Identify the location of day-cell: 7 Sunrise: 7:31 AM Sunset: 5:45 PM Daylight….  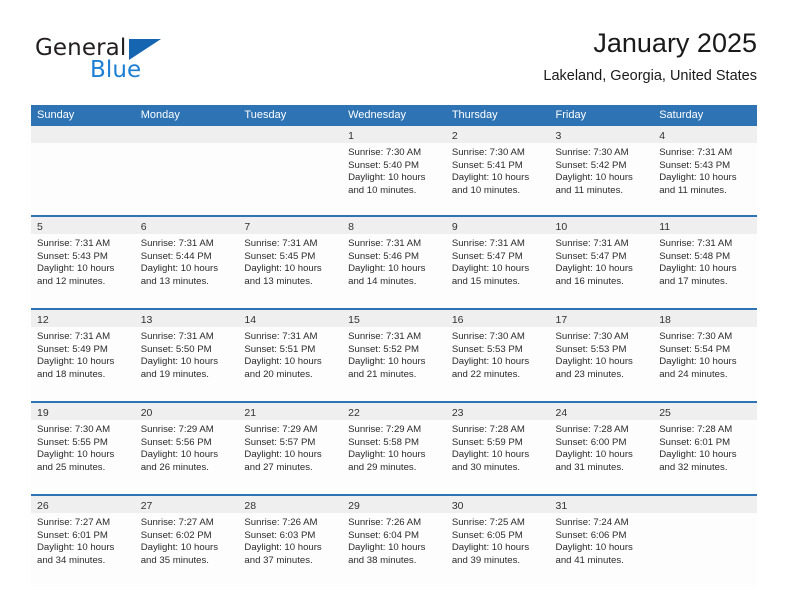
(290, 262).